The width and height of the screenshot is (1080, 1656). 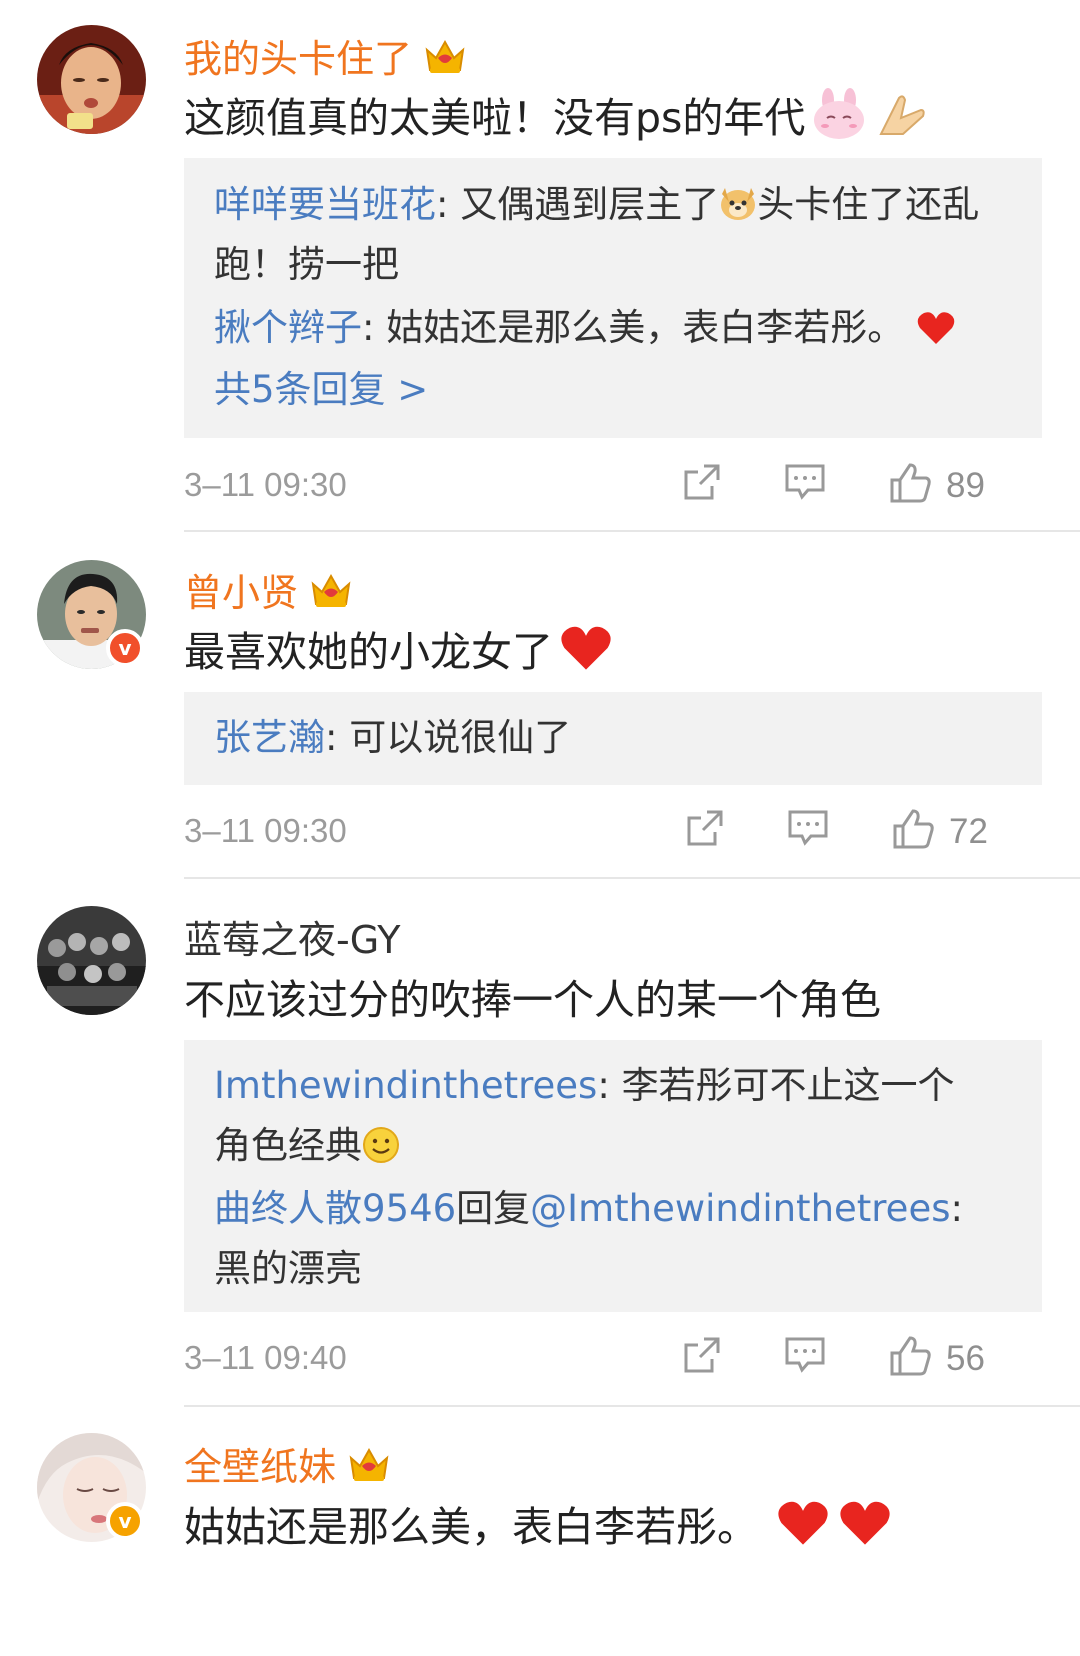 I want to click on username-text: 全壁纸妹, so click(x=260, y=1463).